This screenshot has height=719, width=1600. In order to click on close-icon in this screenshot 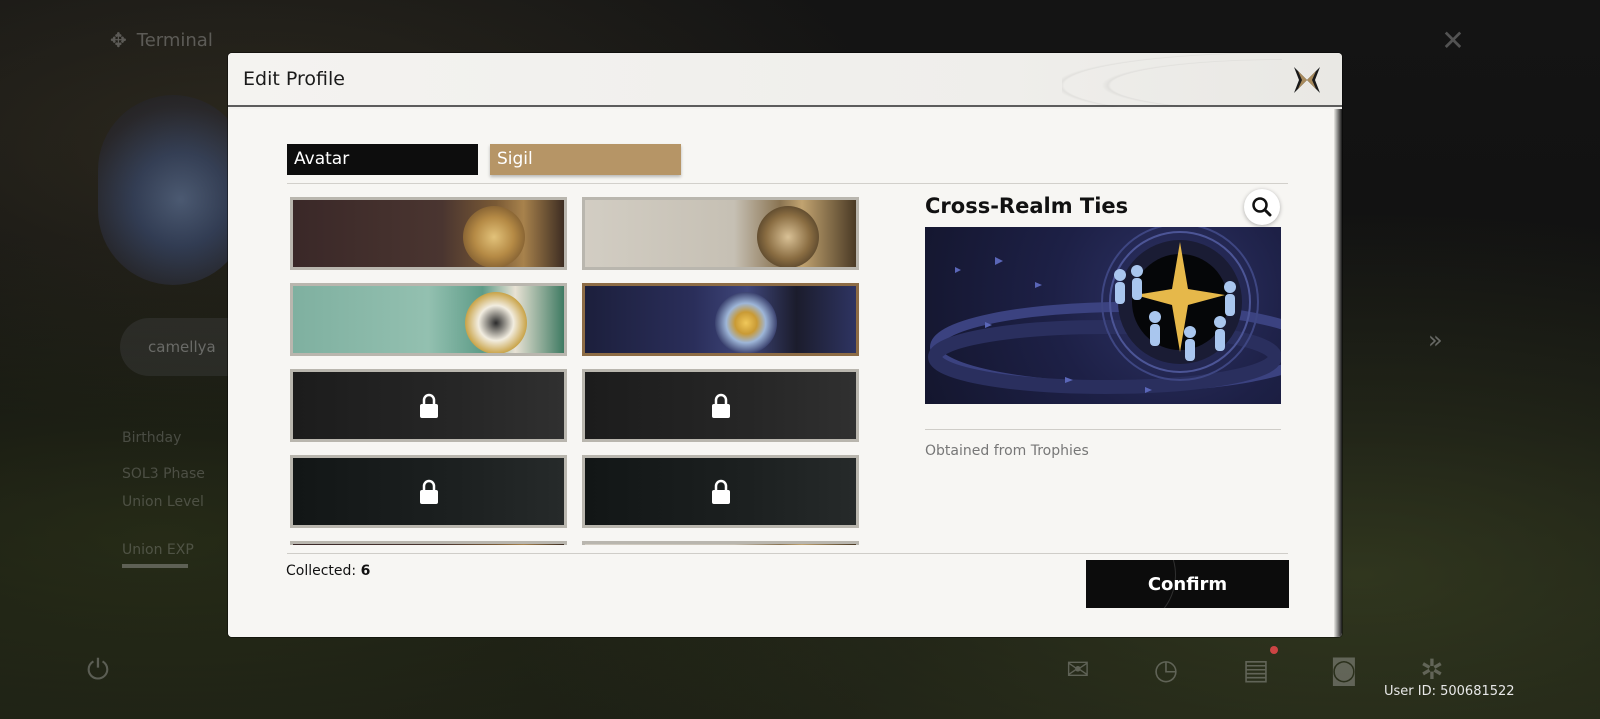, I will do `click(1307, 80)`.